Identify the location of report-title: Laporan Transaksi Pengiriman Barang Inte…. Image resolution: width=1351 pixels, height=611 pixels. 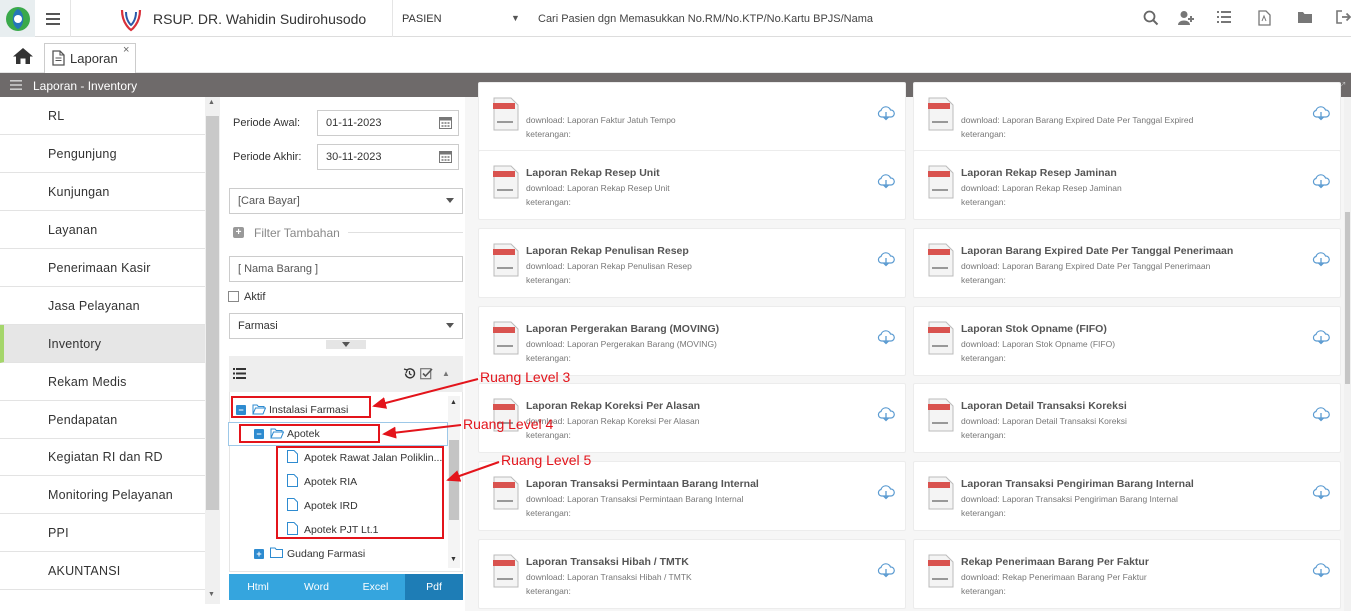
(1077, 484).